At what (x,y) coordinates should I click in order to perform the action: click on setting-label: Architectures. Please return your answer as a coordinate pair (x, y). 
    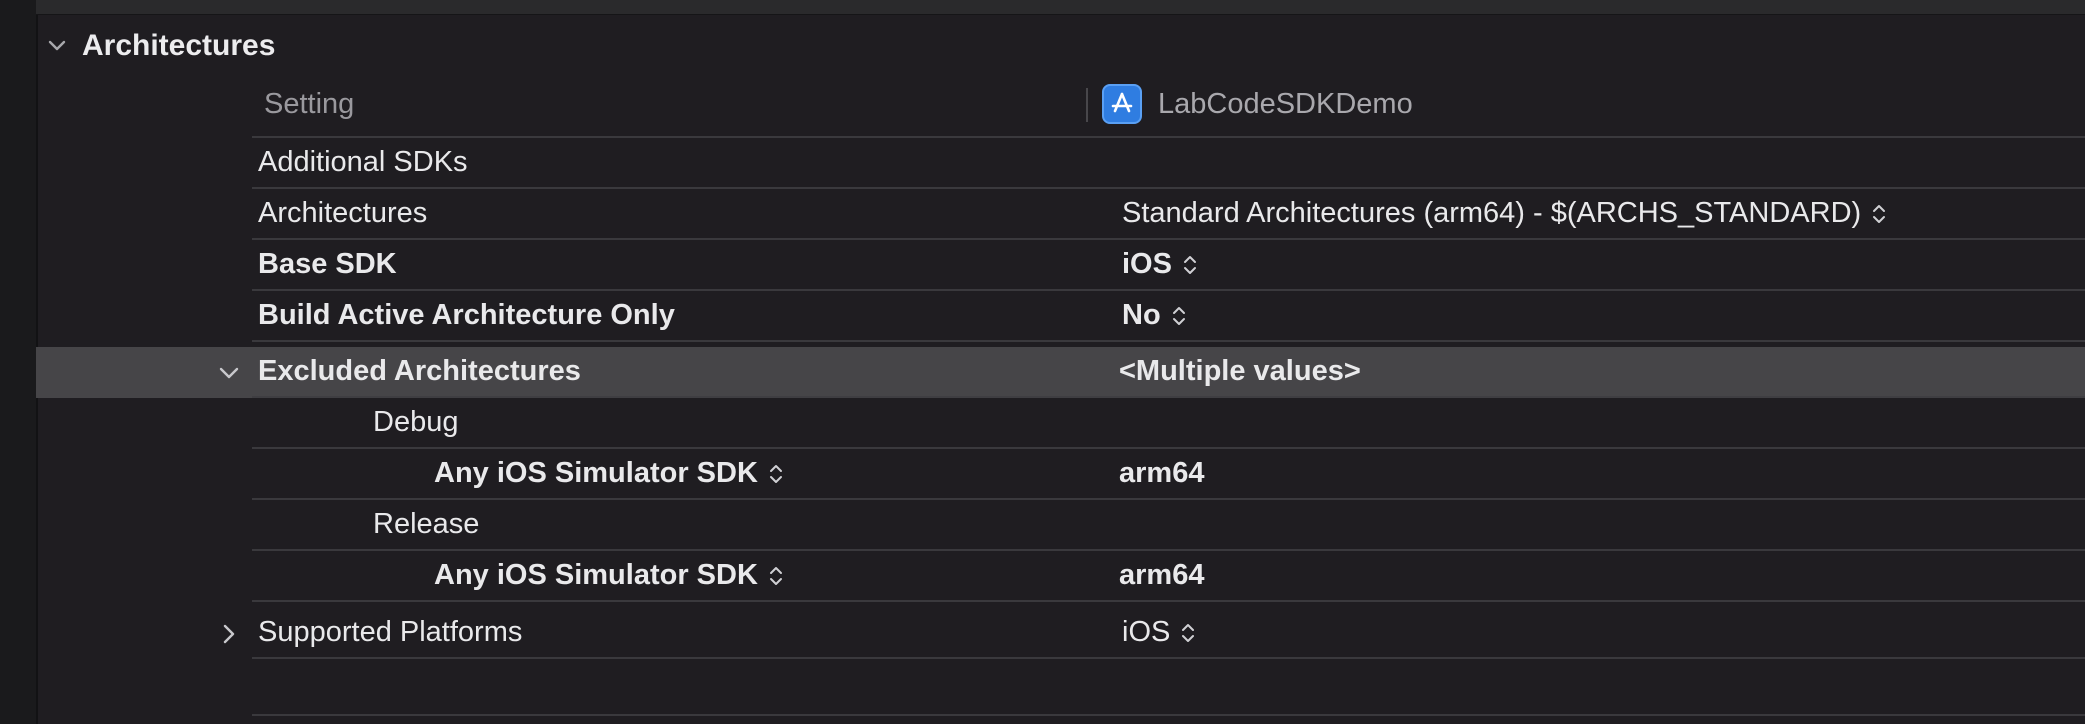
    Looking at the image, I should click on (343, 213).